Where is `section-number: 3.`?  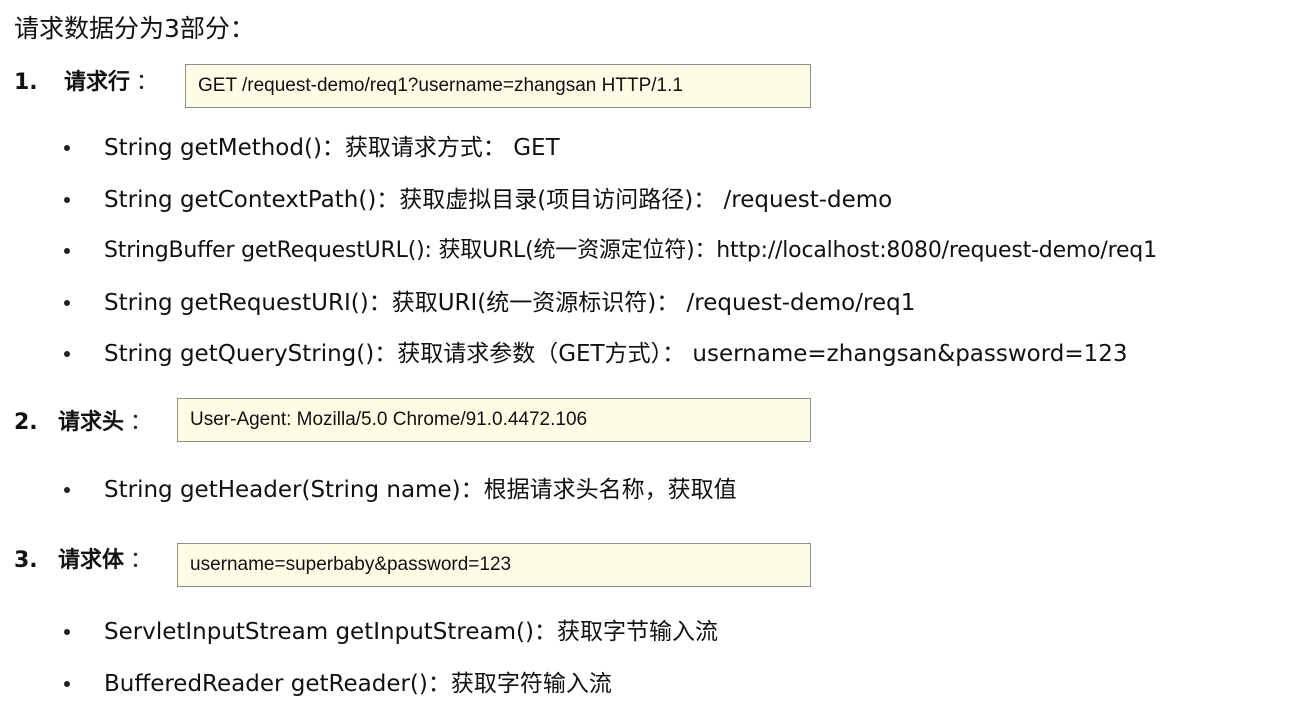
section-number: 3. is located at coordinates (26, 560).